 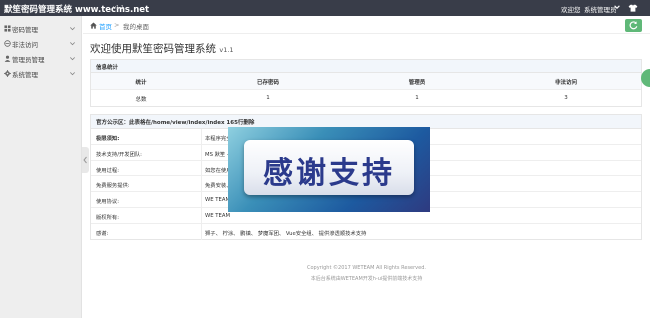 What do you see at coordinates (93, 25) in the screenshot?
I see `home-icon` at bounding box center [93, 25].